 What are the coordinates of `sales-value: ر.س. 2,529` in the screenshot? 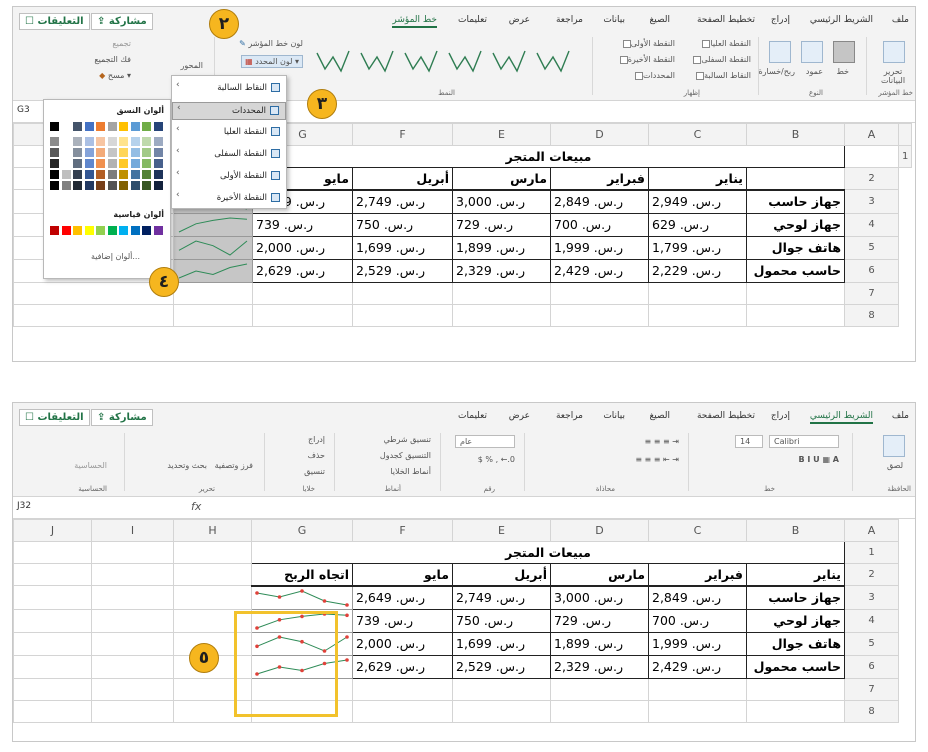 It's located at (501, 666).